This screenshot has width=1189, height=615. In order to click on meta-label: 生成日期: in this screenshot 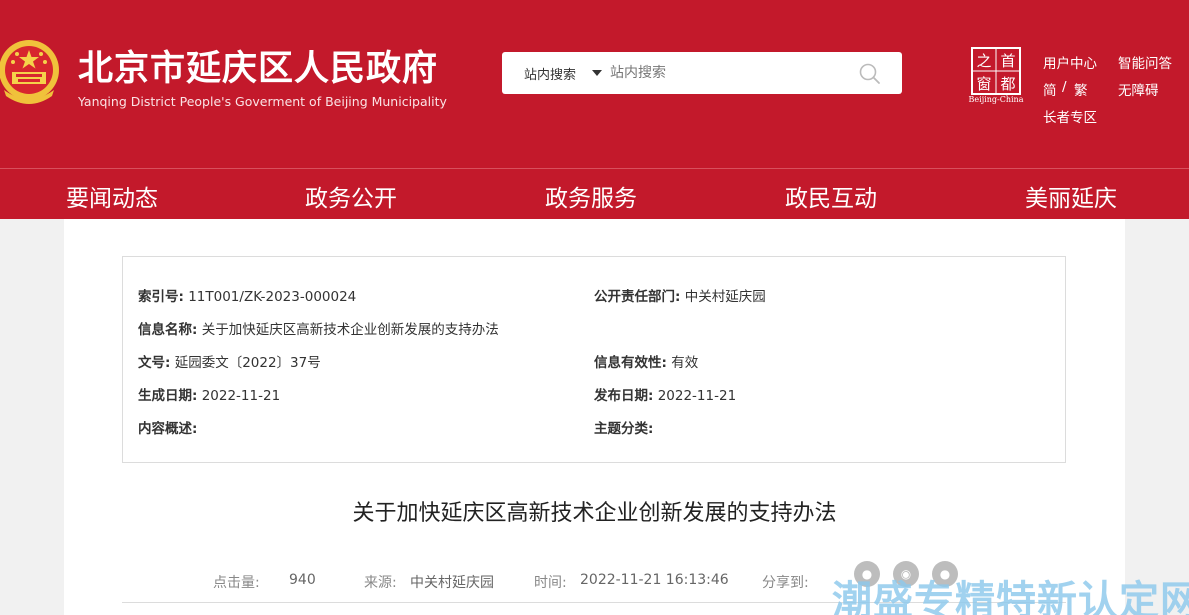, I will do `click(168, 396)`.